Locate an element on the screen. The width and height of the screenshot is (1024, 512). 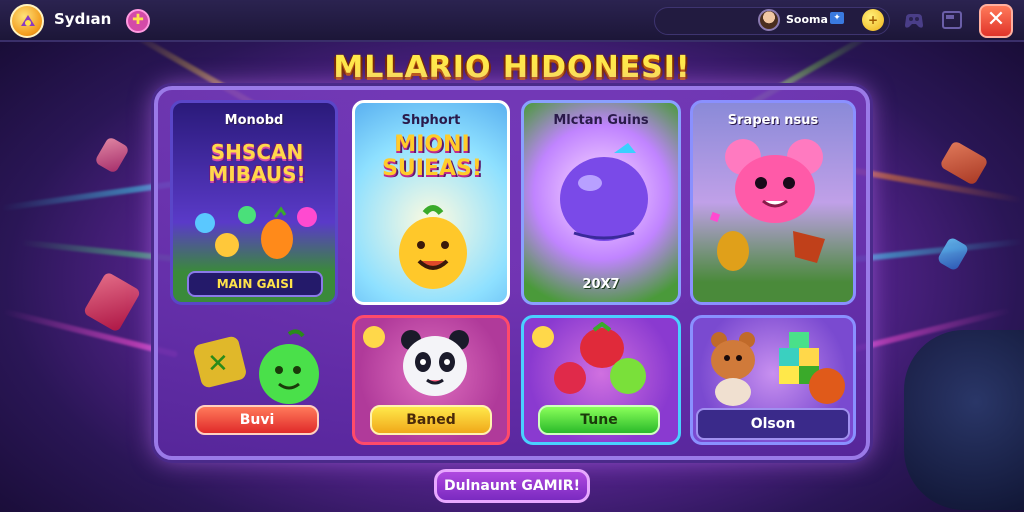
close-icon: ✕ is located at coordinates (996, 19).